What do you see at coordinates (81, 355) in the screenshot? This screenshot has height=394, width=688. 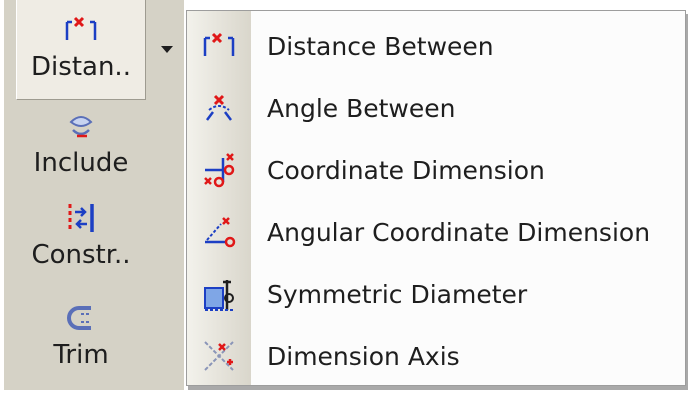 I see `trim-label: Trim` at bounding box center [81, 355].